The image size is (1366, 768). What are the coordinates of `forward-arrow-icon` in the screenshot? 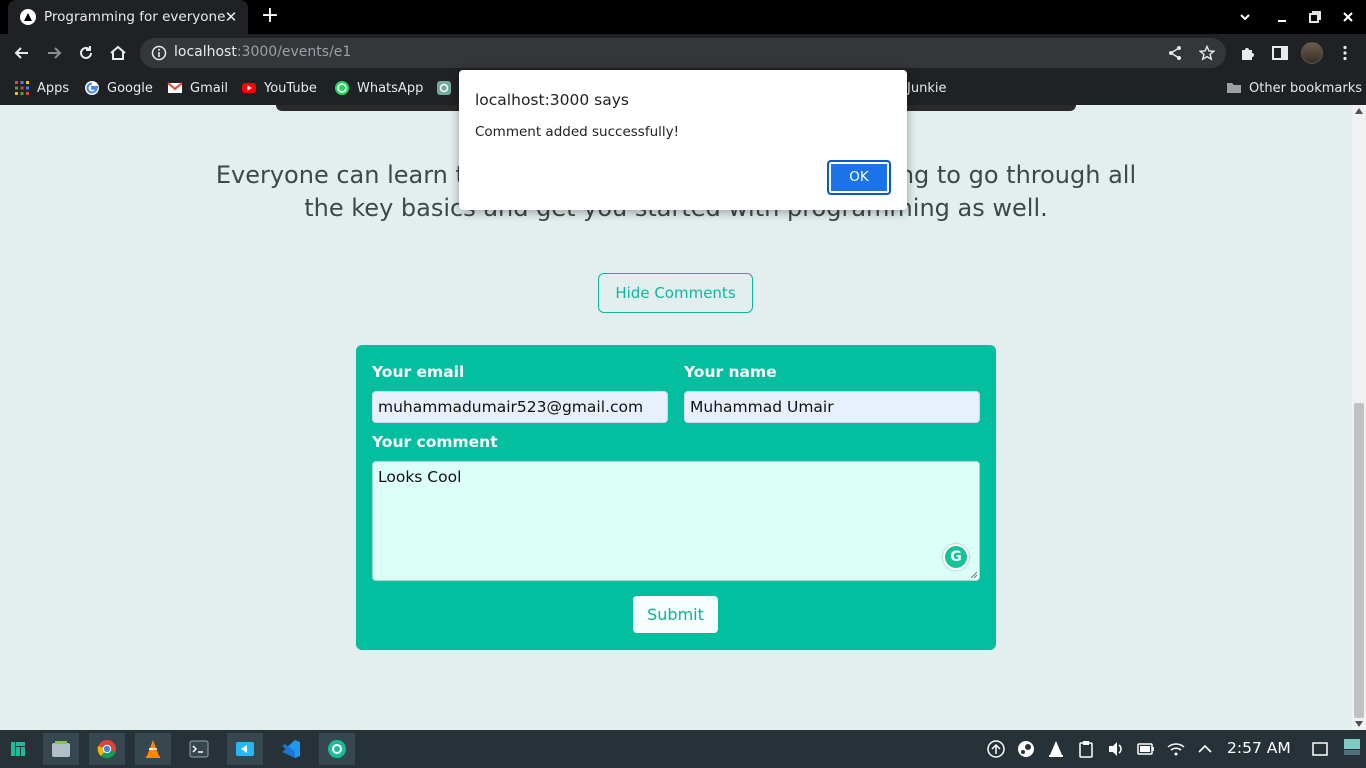 It's located at (54, 53).